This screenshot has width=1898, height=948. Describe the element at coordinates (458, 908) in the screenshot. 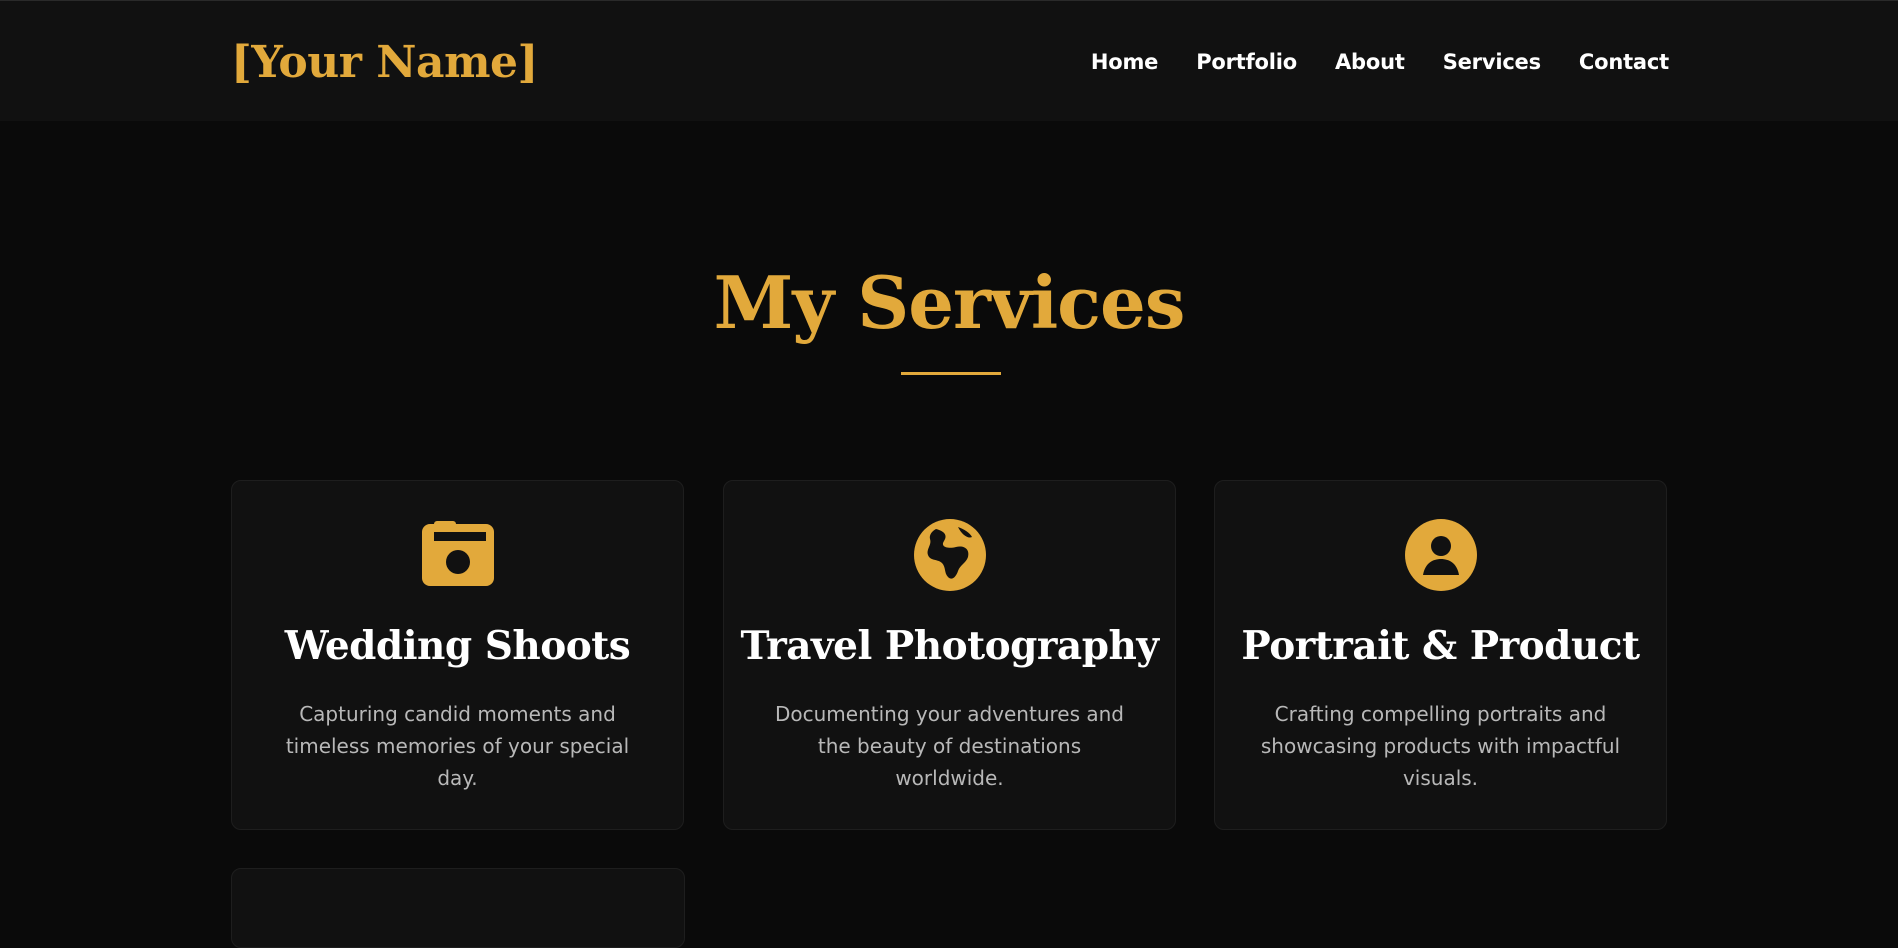

I see `service-card-partial` at that location.